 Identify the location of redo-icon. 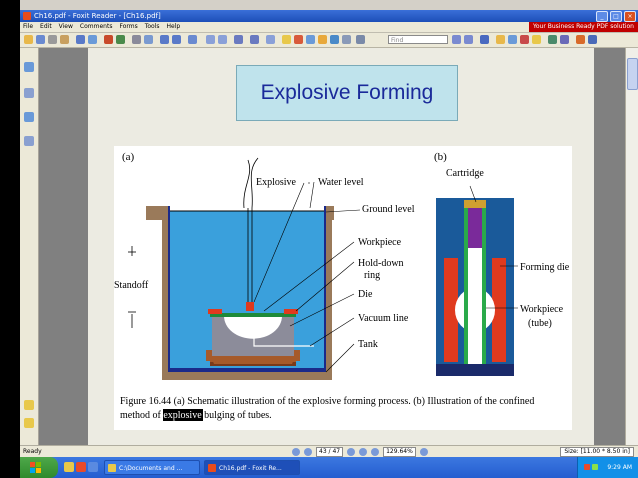
(176, 39).